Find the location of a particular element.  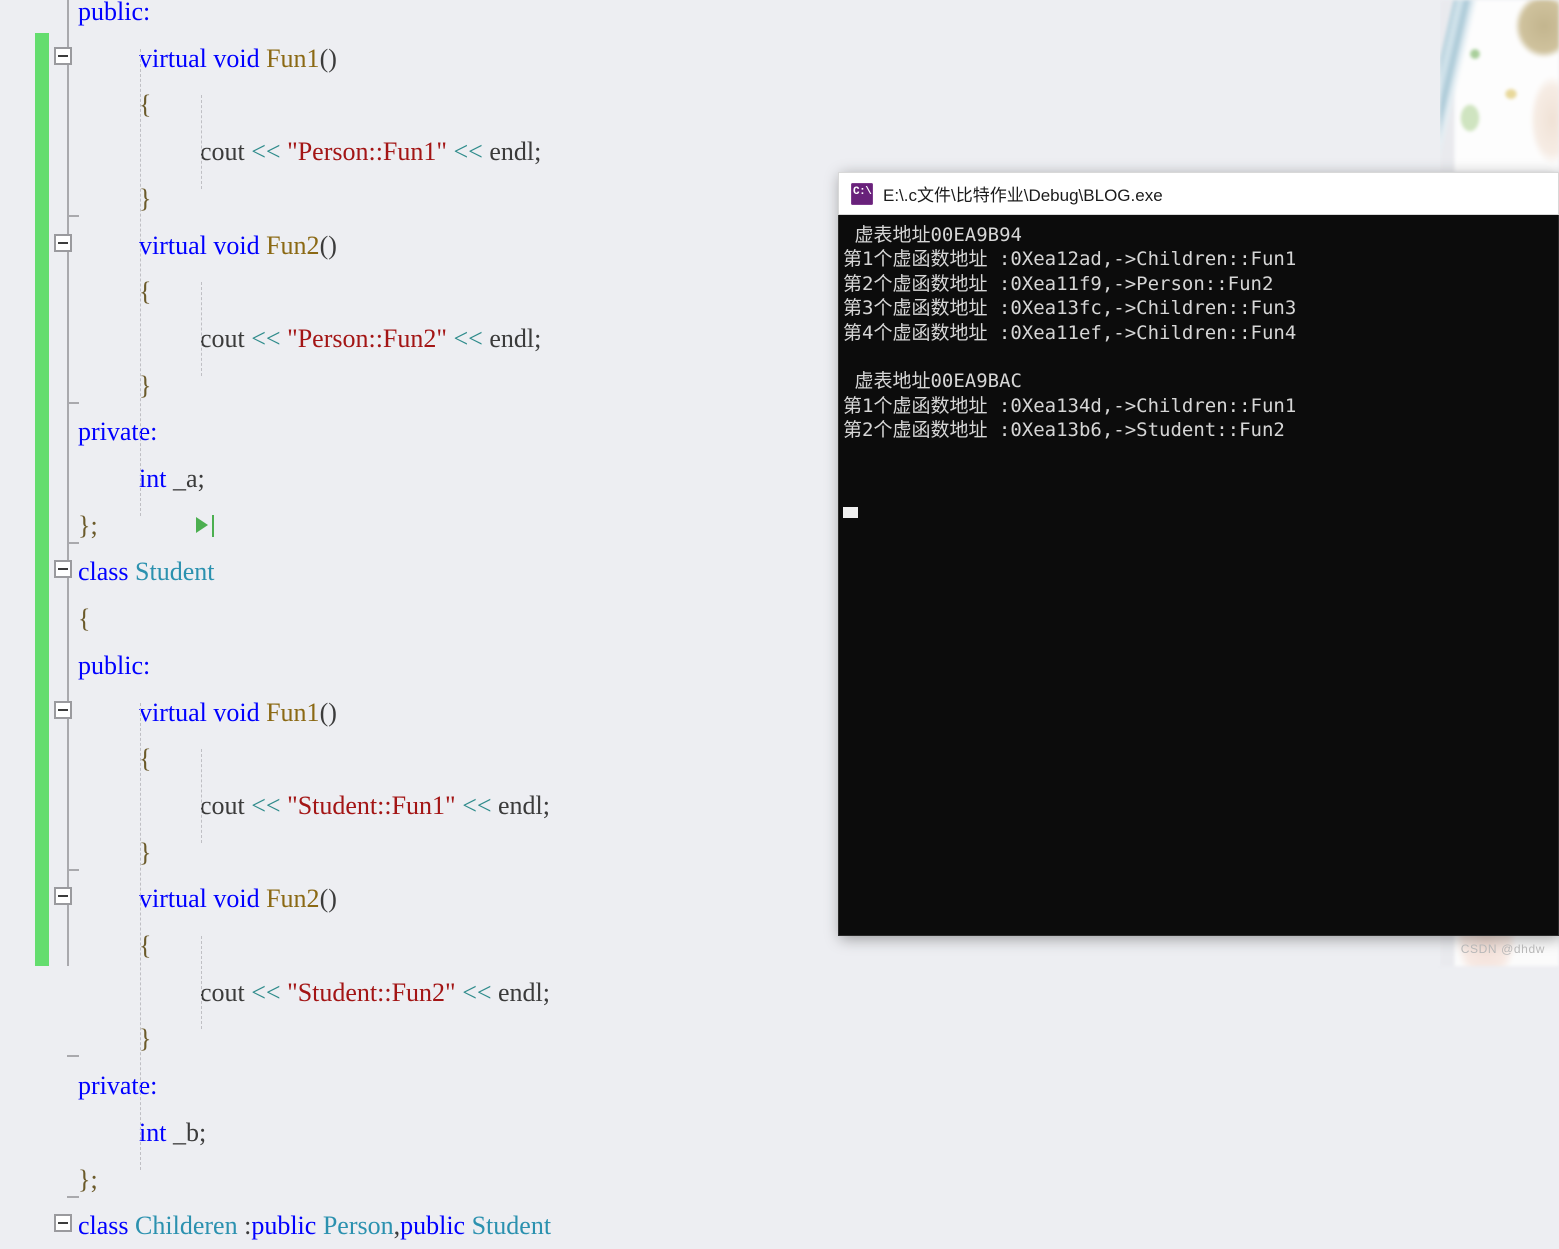

code-line: }; is located at coordinates (720, 1179).